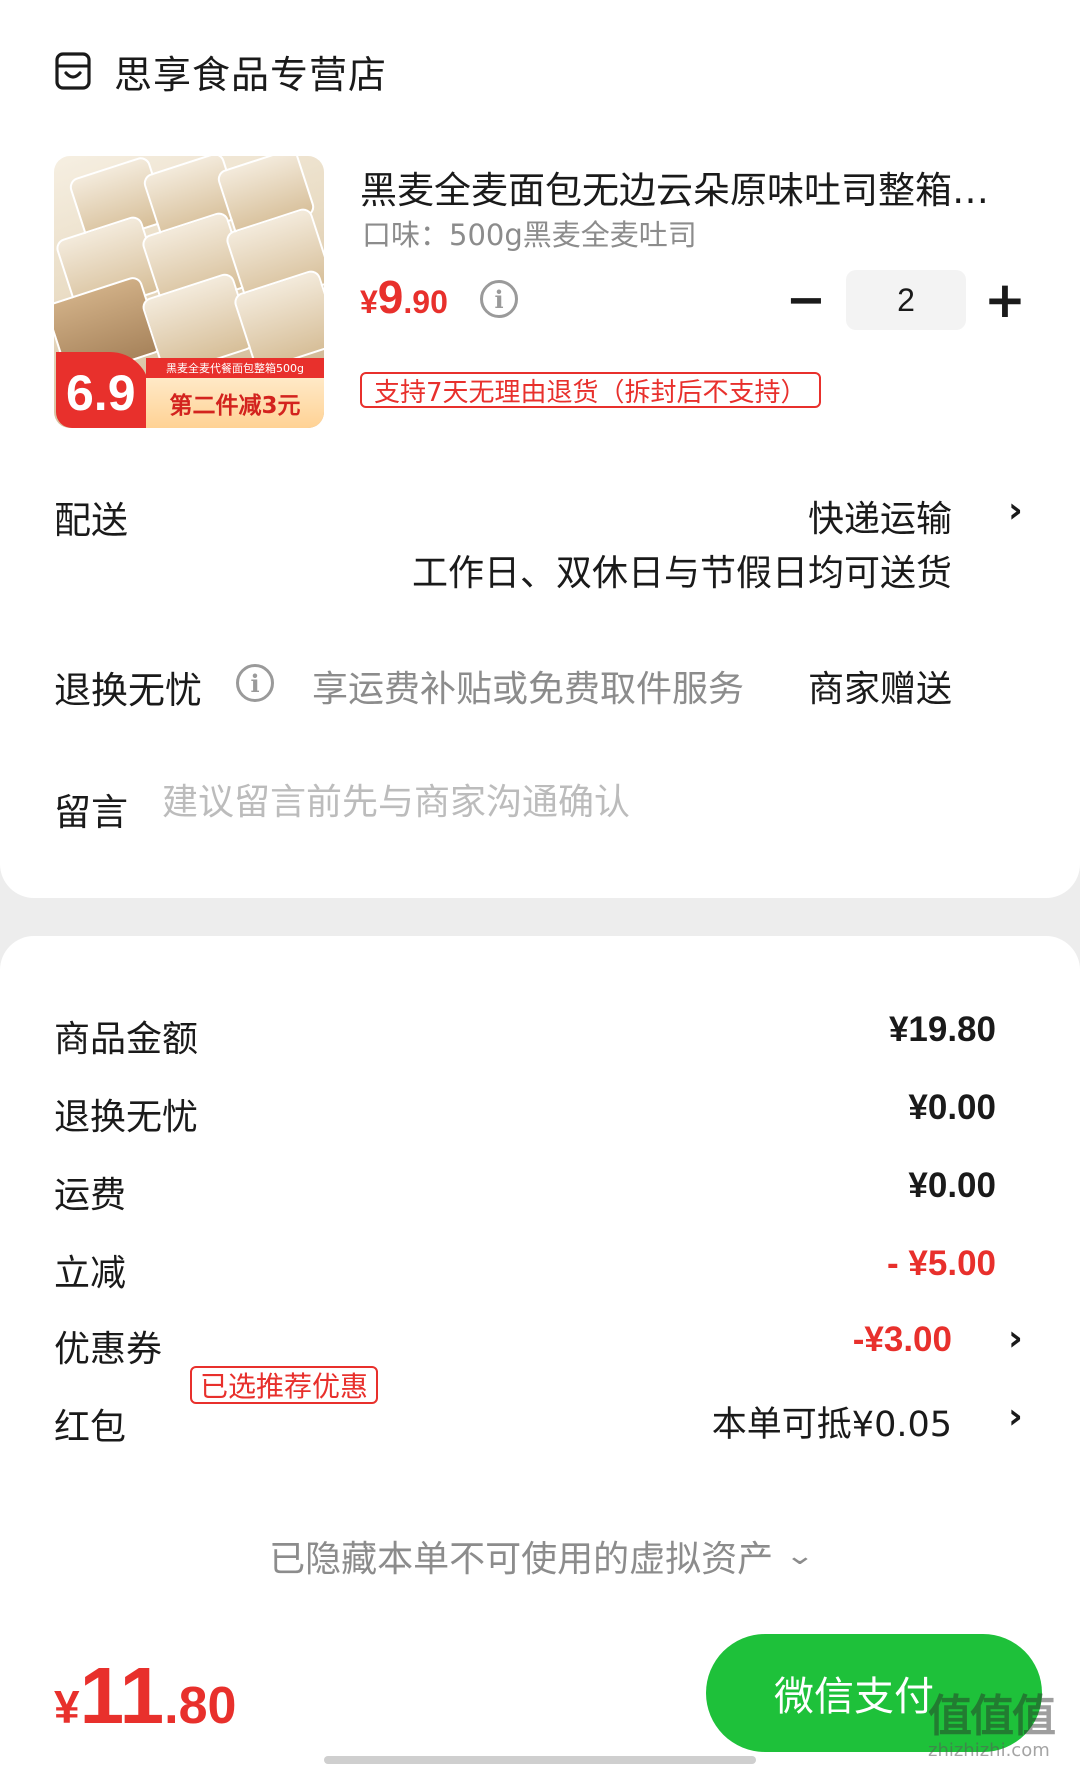 Image resolution: width=1080 pixels, height=1766 pixels. I want to click on coupon-recommended-tag: 已选推荐优惠, so click(284, 1385).